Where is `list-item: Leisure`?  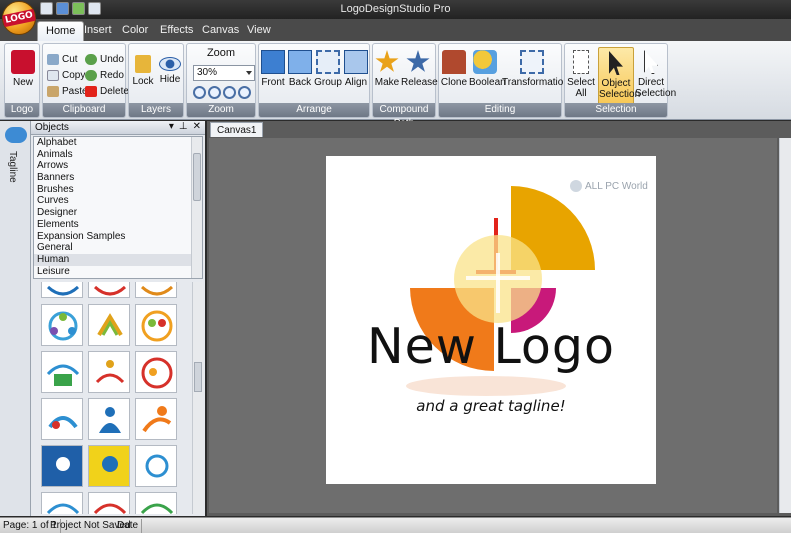
list-item: Leisure is located at coordinates (118, 272).